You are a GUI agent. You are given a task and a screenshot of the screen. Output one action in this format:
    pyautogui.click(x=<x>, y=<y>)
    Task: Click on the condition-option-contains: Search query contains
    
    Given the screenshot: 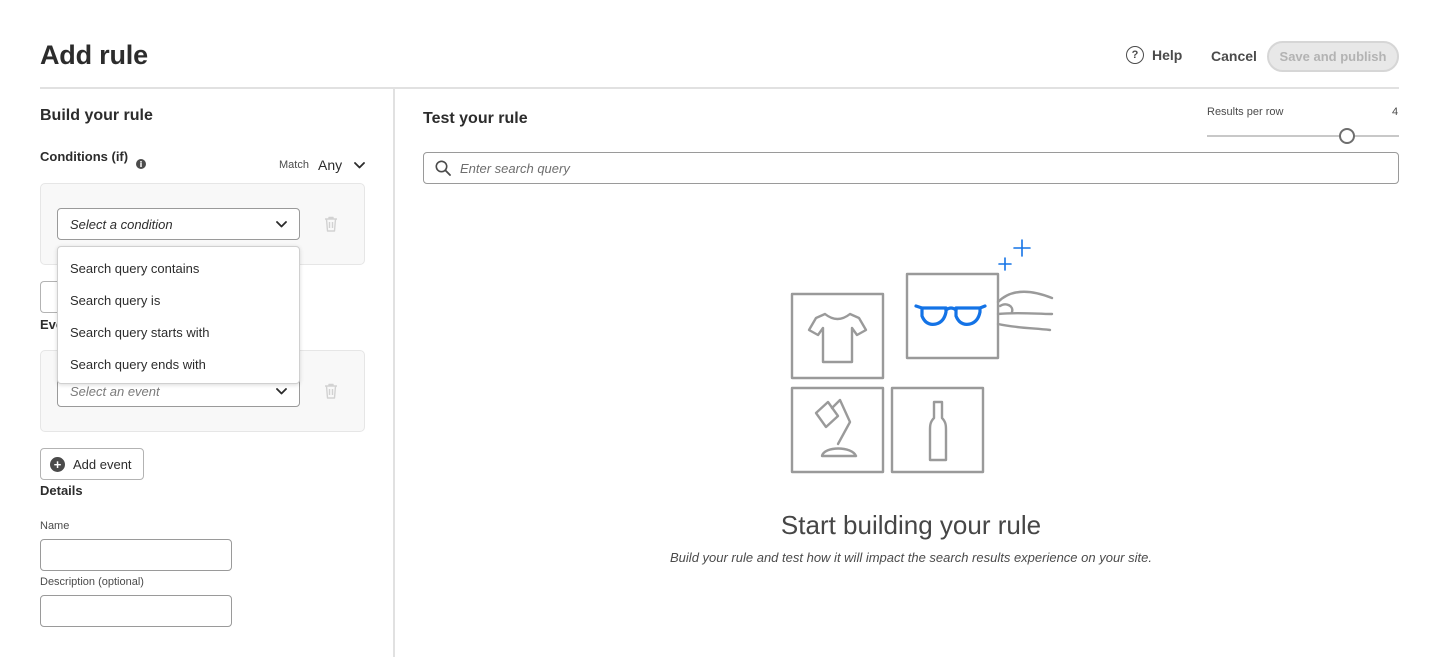 What is the action you would take?
    pyautogui.click(x=178, y=268)
    